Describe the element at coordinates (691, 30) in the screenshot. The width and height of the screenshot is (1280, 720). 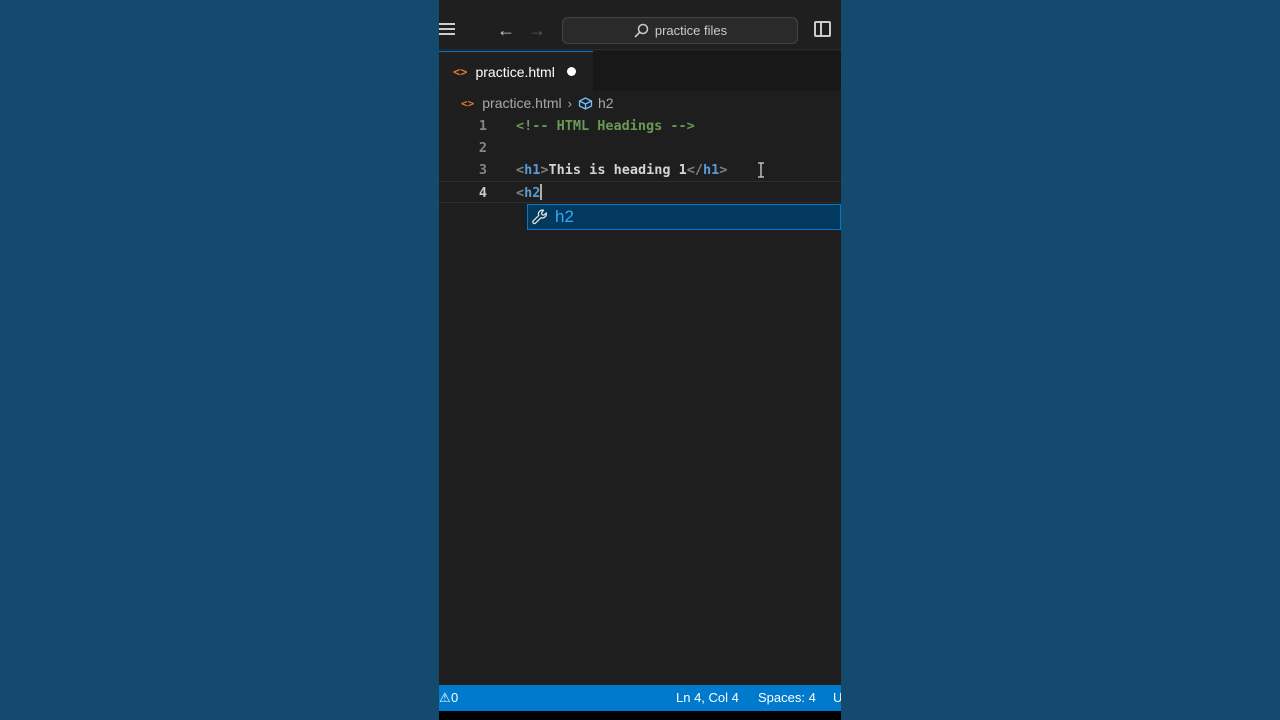
I see `command-center-label: practice files` at that location.